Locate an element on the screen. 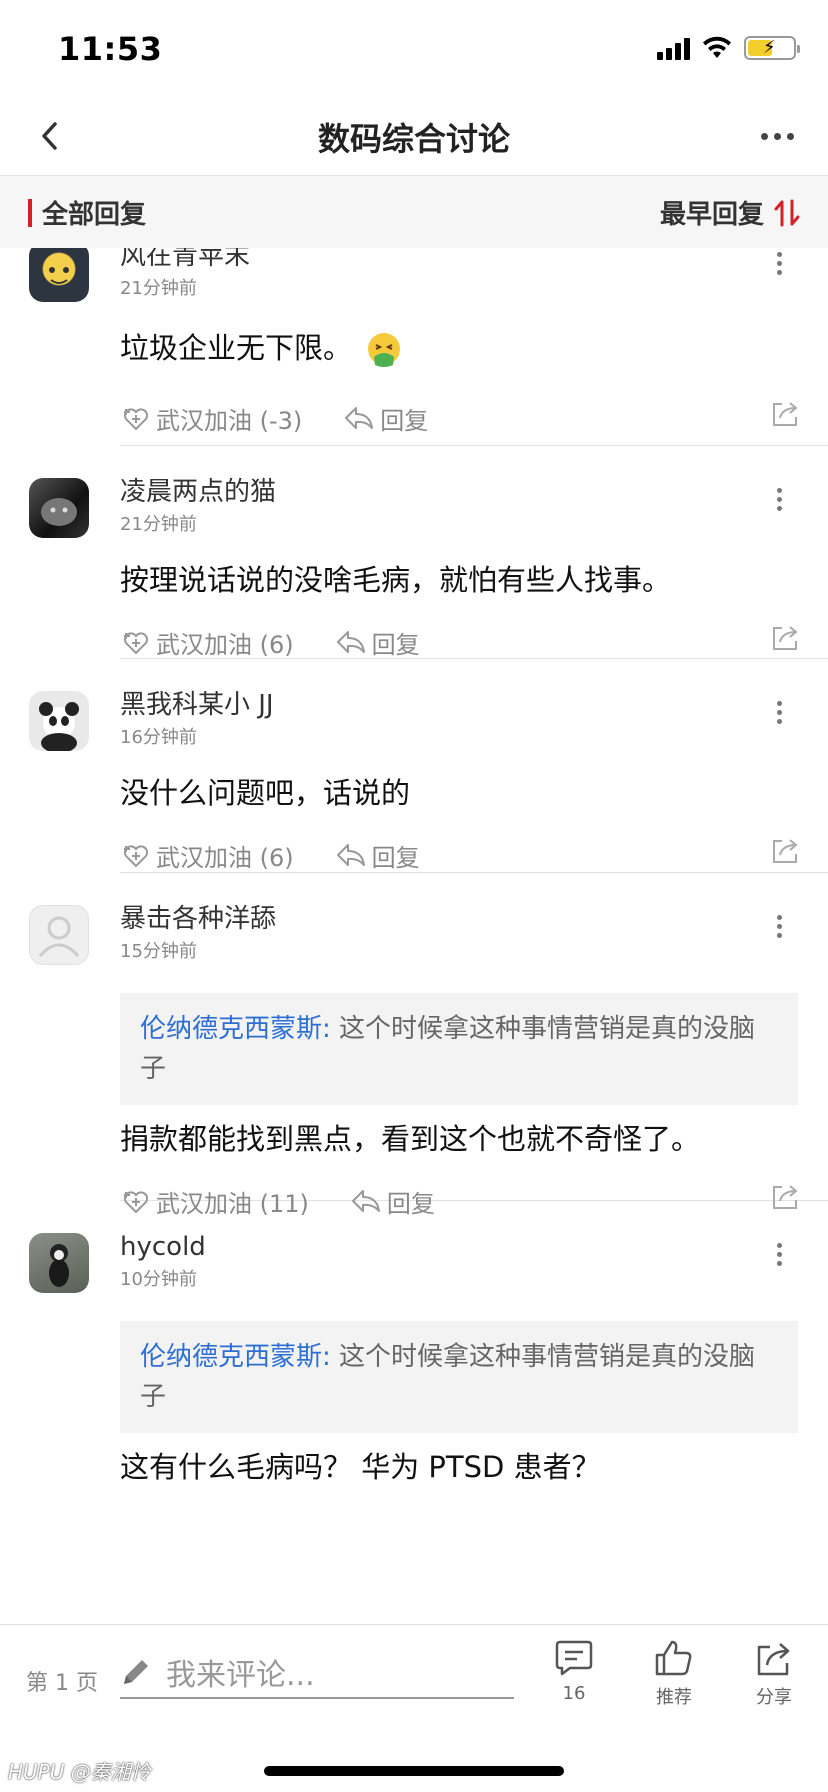  all-replies-tab: 全部回复 is located at coordinates (87, 212).